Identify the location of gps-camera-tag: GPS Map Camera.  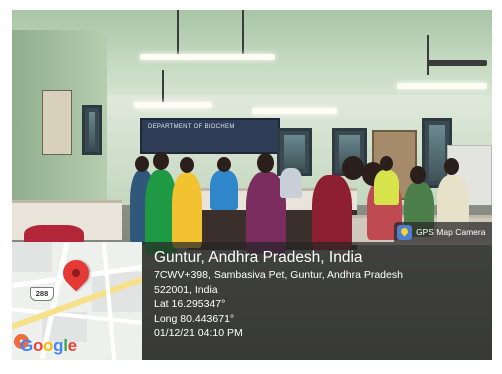
(443, 232).